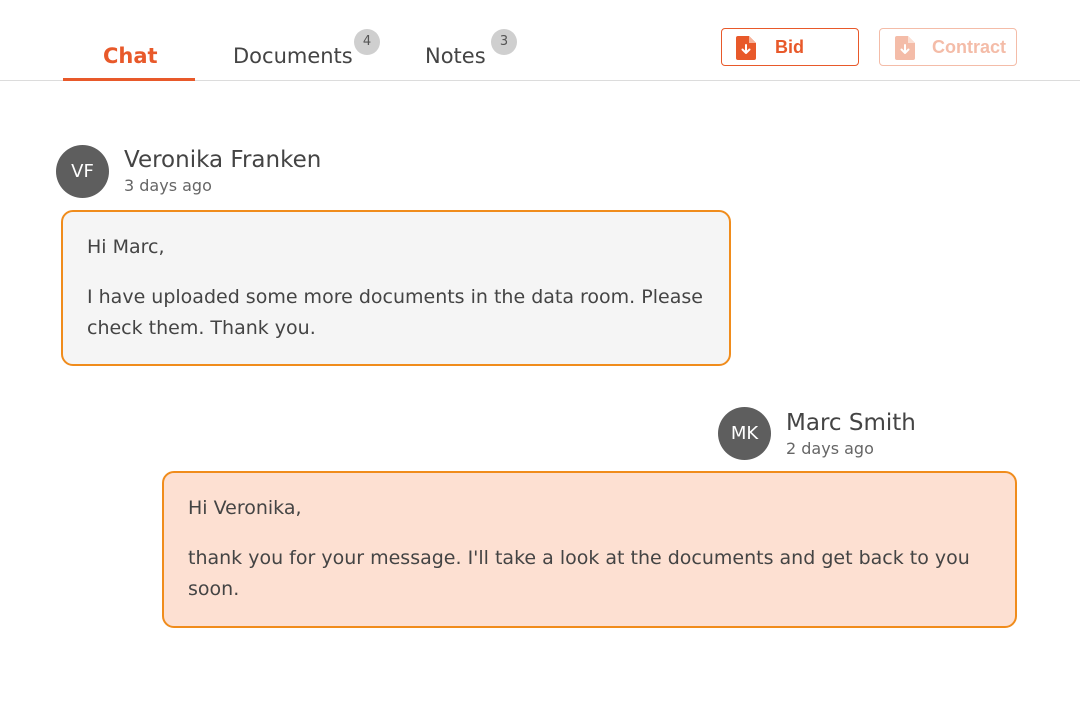 This screenshot has height=702, width=1080. Describe the element at coordinates (851, 423) in the screenshot. I see `message-author: Marc Smith` at that location.